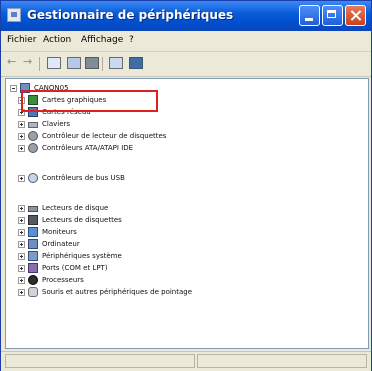  I want to click on title-bar: Gestionnaire de périphériques, so click(186, 16).